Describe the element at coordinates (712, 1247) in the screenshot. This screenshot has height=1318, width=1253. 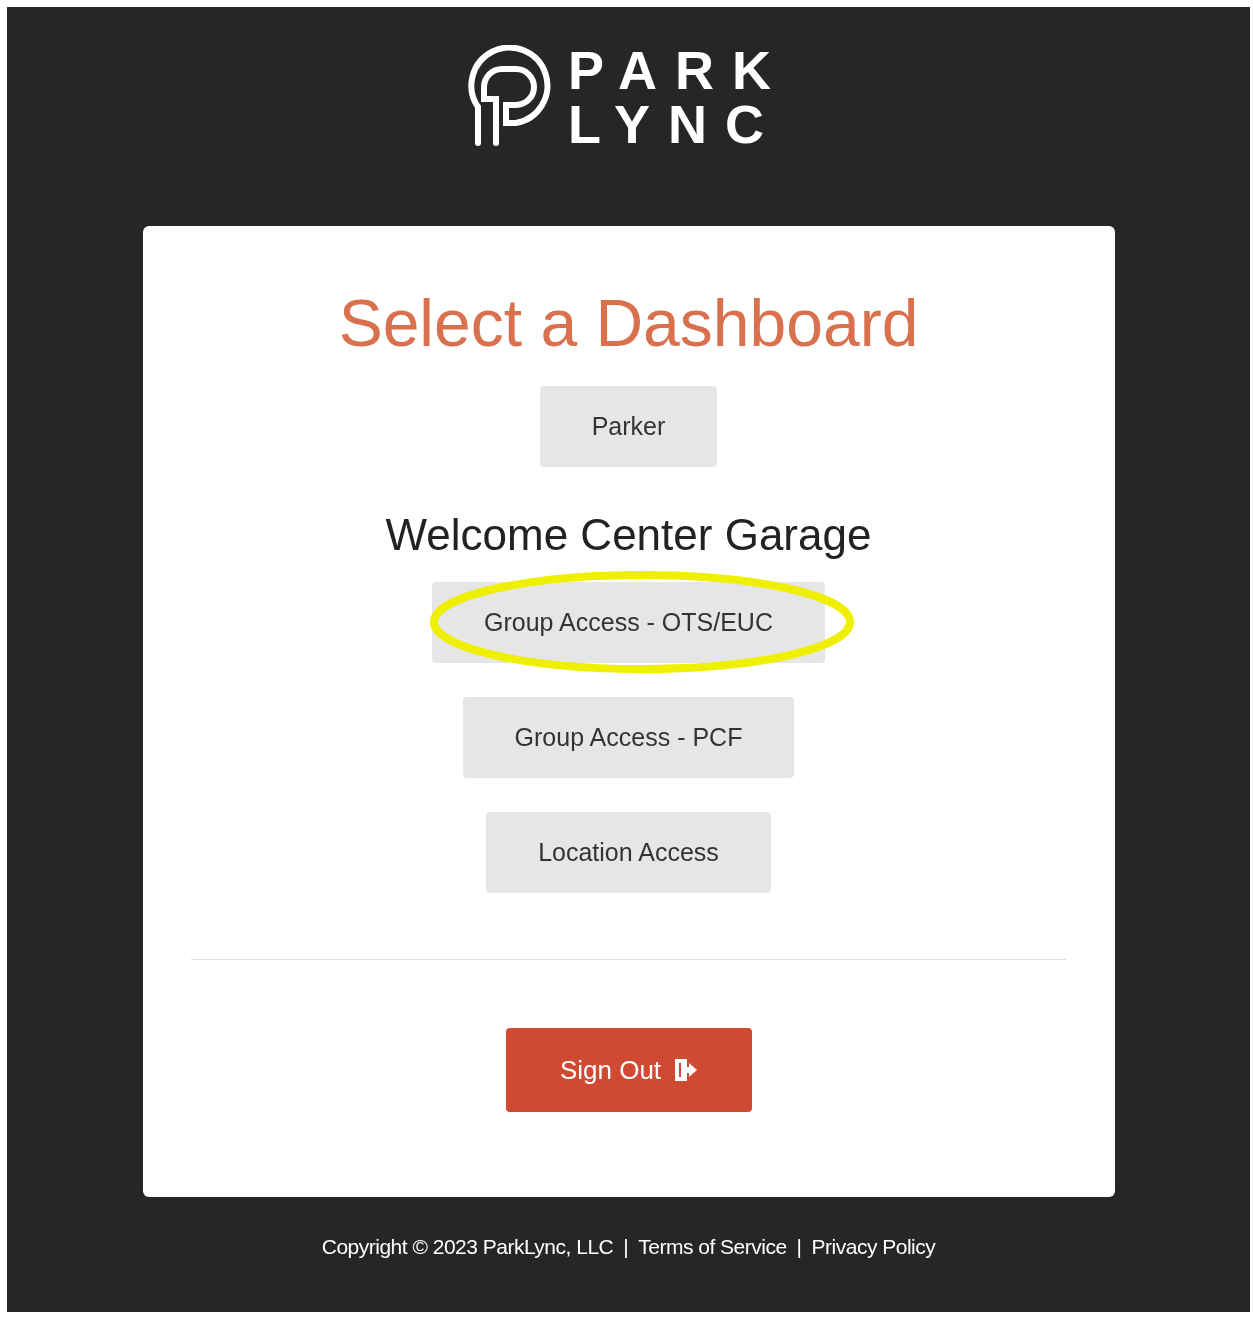
I see `terms-link: Terms of Service` at that location.